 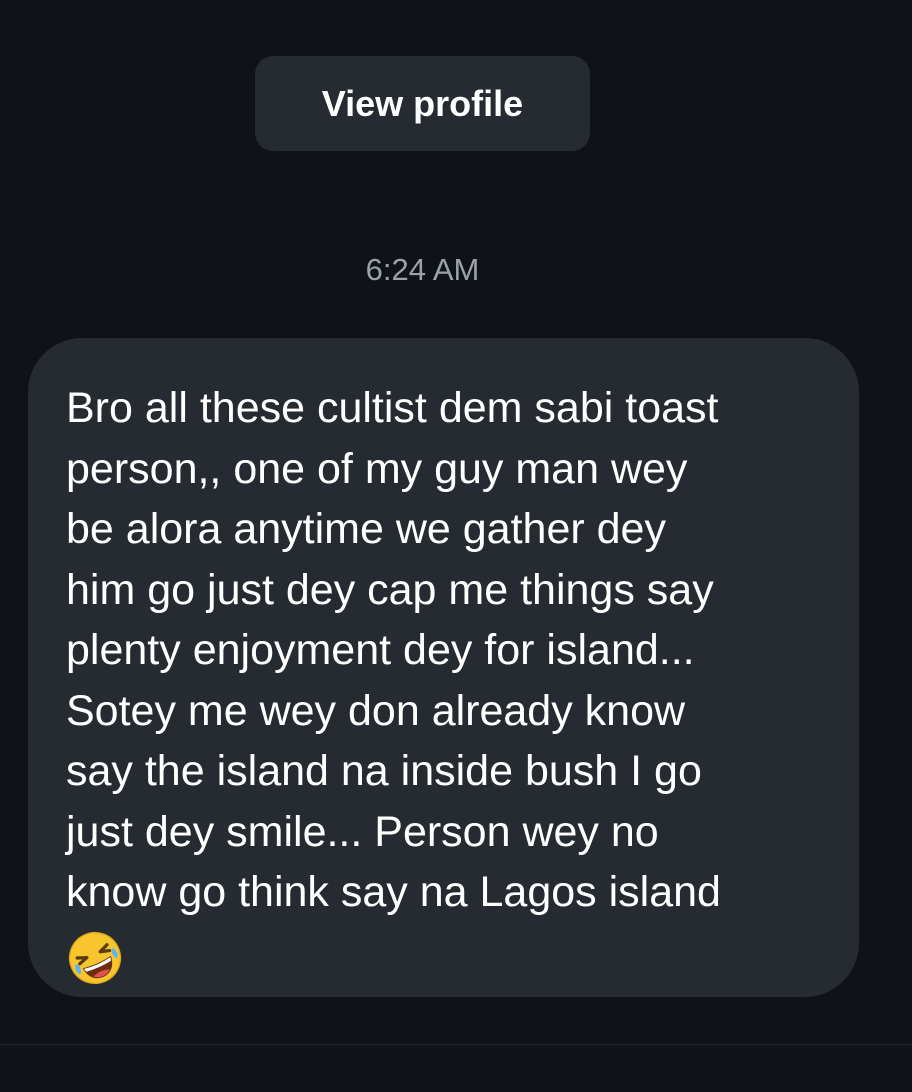 What do you see at coordinates (362, 831) in the screenshot?
I see `message-line: just dey smile... Person wey no` at bounding box center [362, 831].